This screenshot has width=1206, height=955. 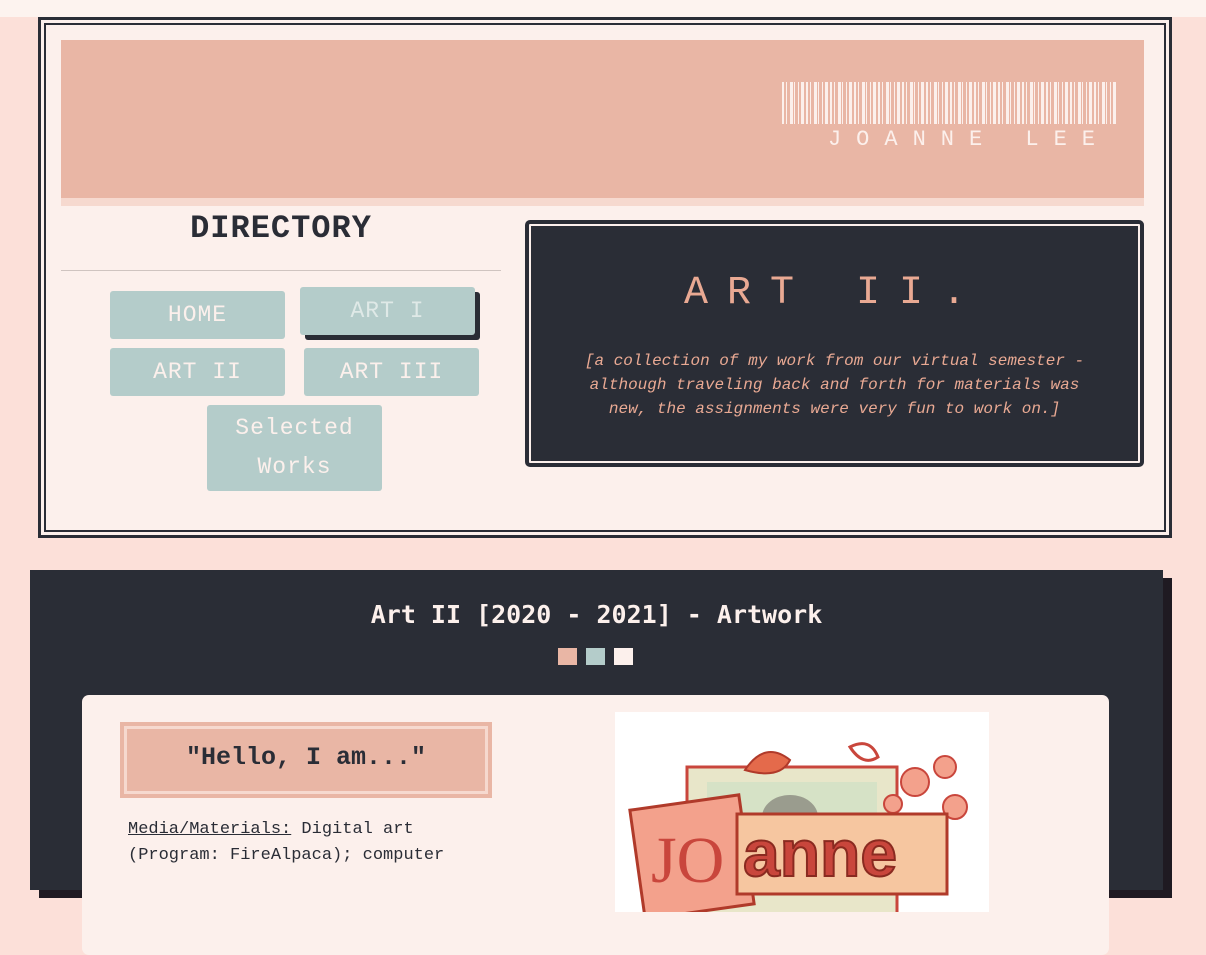 I want to click on color-swatches, so click(x=595, y=656).